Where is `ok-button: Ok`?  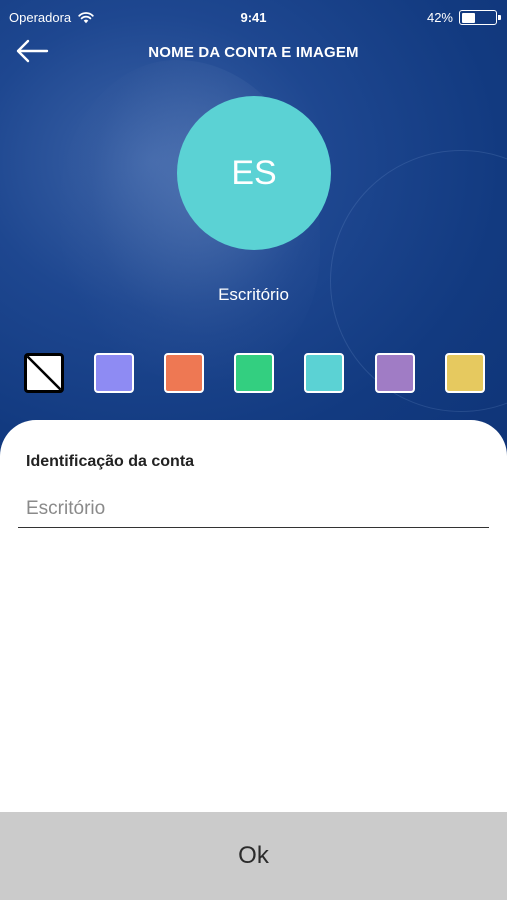
ok-button: Ok is located at coordinates (253, 856).